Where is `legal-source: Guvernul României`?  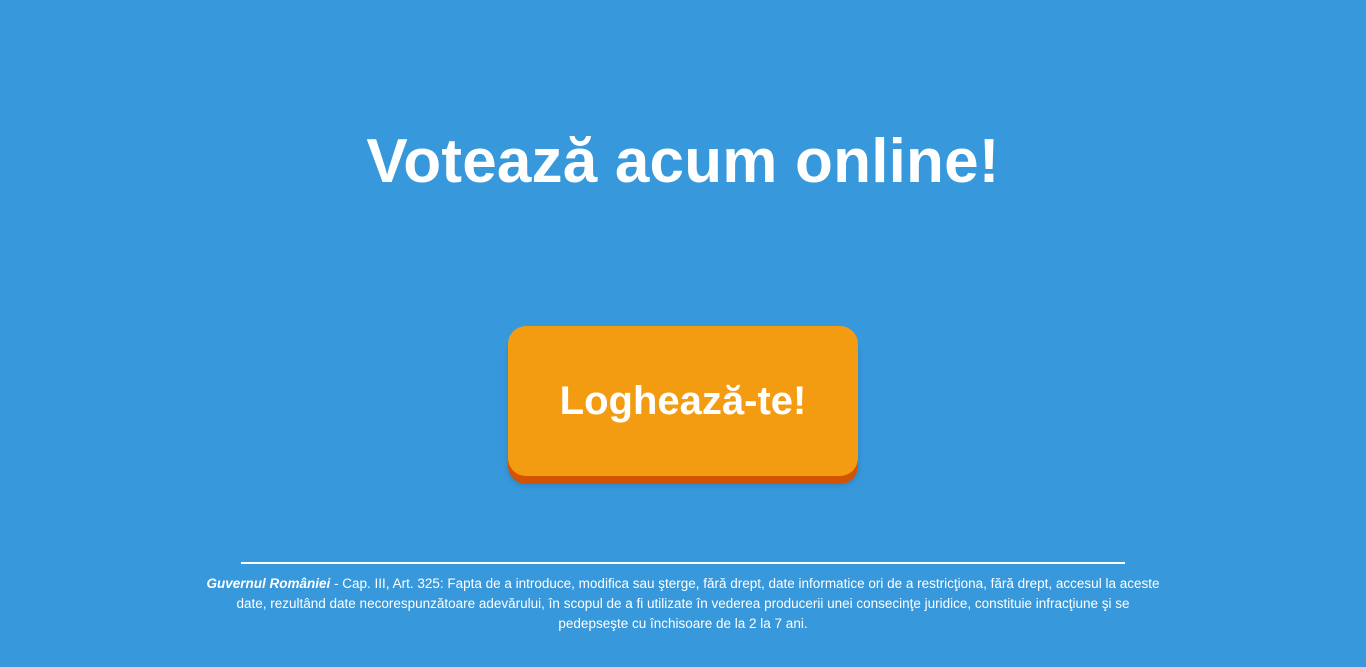 legal-source: Guvernul României is located at coordinates (268, 583).